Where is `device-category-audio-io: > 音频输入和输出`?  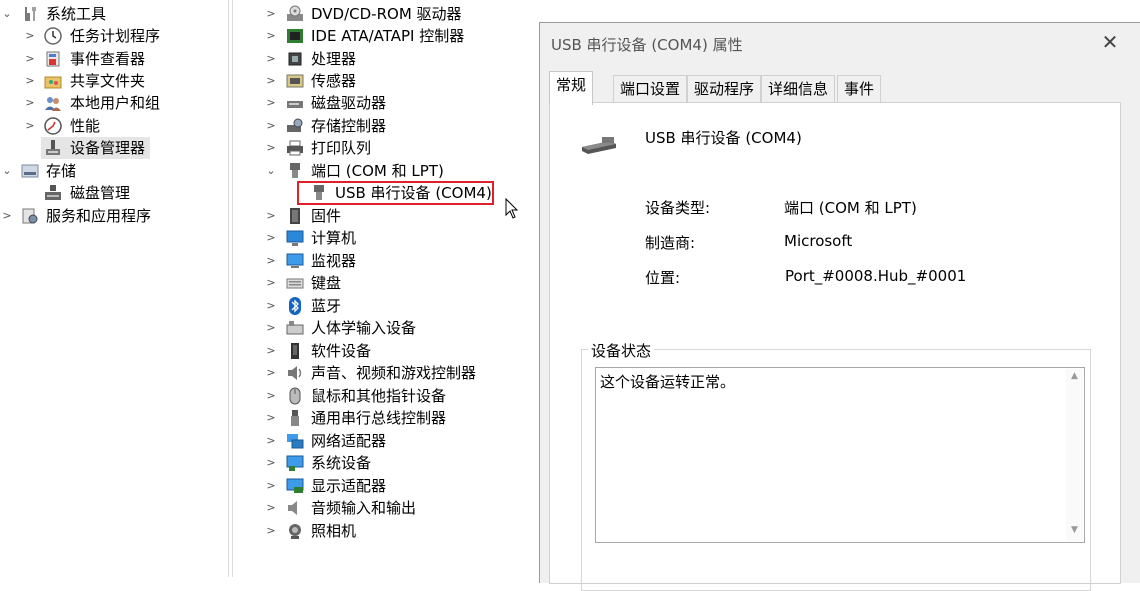
device-category-audio-io: > 音频输入和输出 is located at coordinates (384, 508).